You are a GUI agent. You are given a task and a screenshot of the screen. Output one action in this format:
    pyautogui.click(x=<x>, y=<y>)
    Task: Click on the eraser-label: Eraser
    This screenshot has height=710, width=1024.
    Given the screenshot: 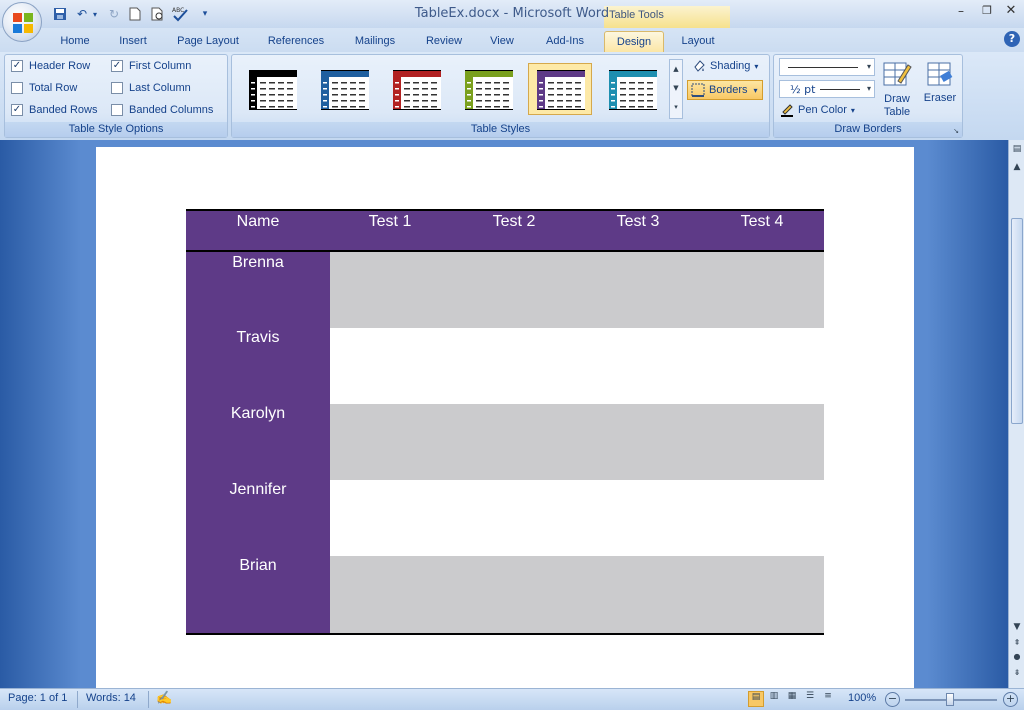 What is the action you would take?
    pyautogui.click(x=940, y=98)
    